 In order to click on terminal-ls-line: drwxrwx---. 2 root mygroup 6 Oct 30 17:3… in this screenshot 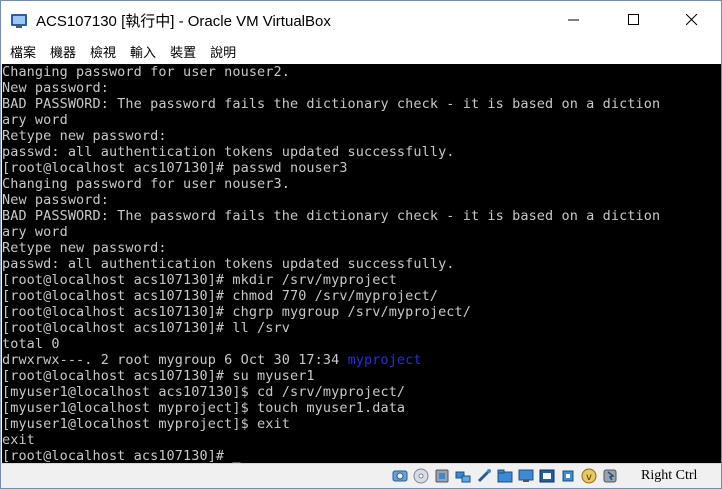, I will do `click(361, 360)`.